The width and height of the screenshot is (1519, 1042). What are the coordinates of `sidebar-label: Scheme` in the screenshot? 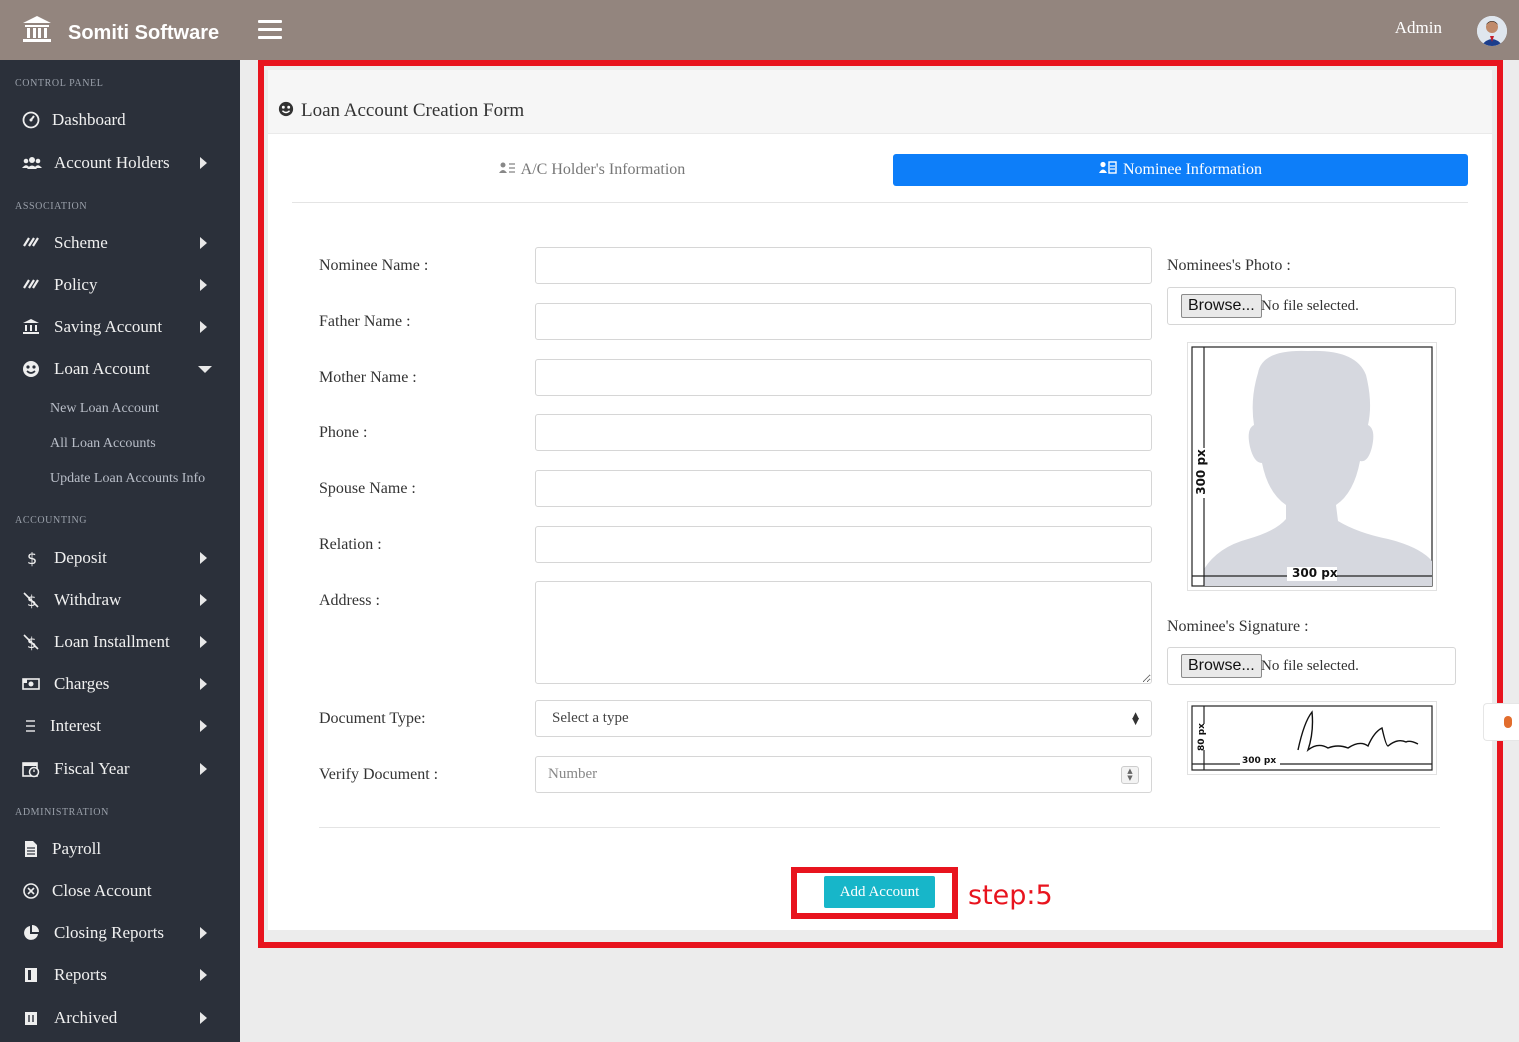 It's located at (81, 242).